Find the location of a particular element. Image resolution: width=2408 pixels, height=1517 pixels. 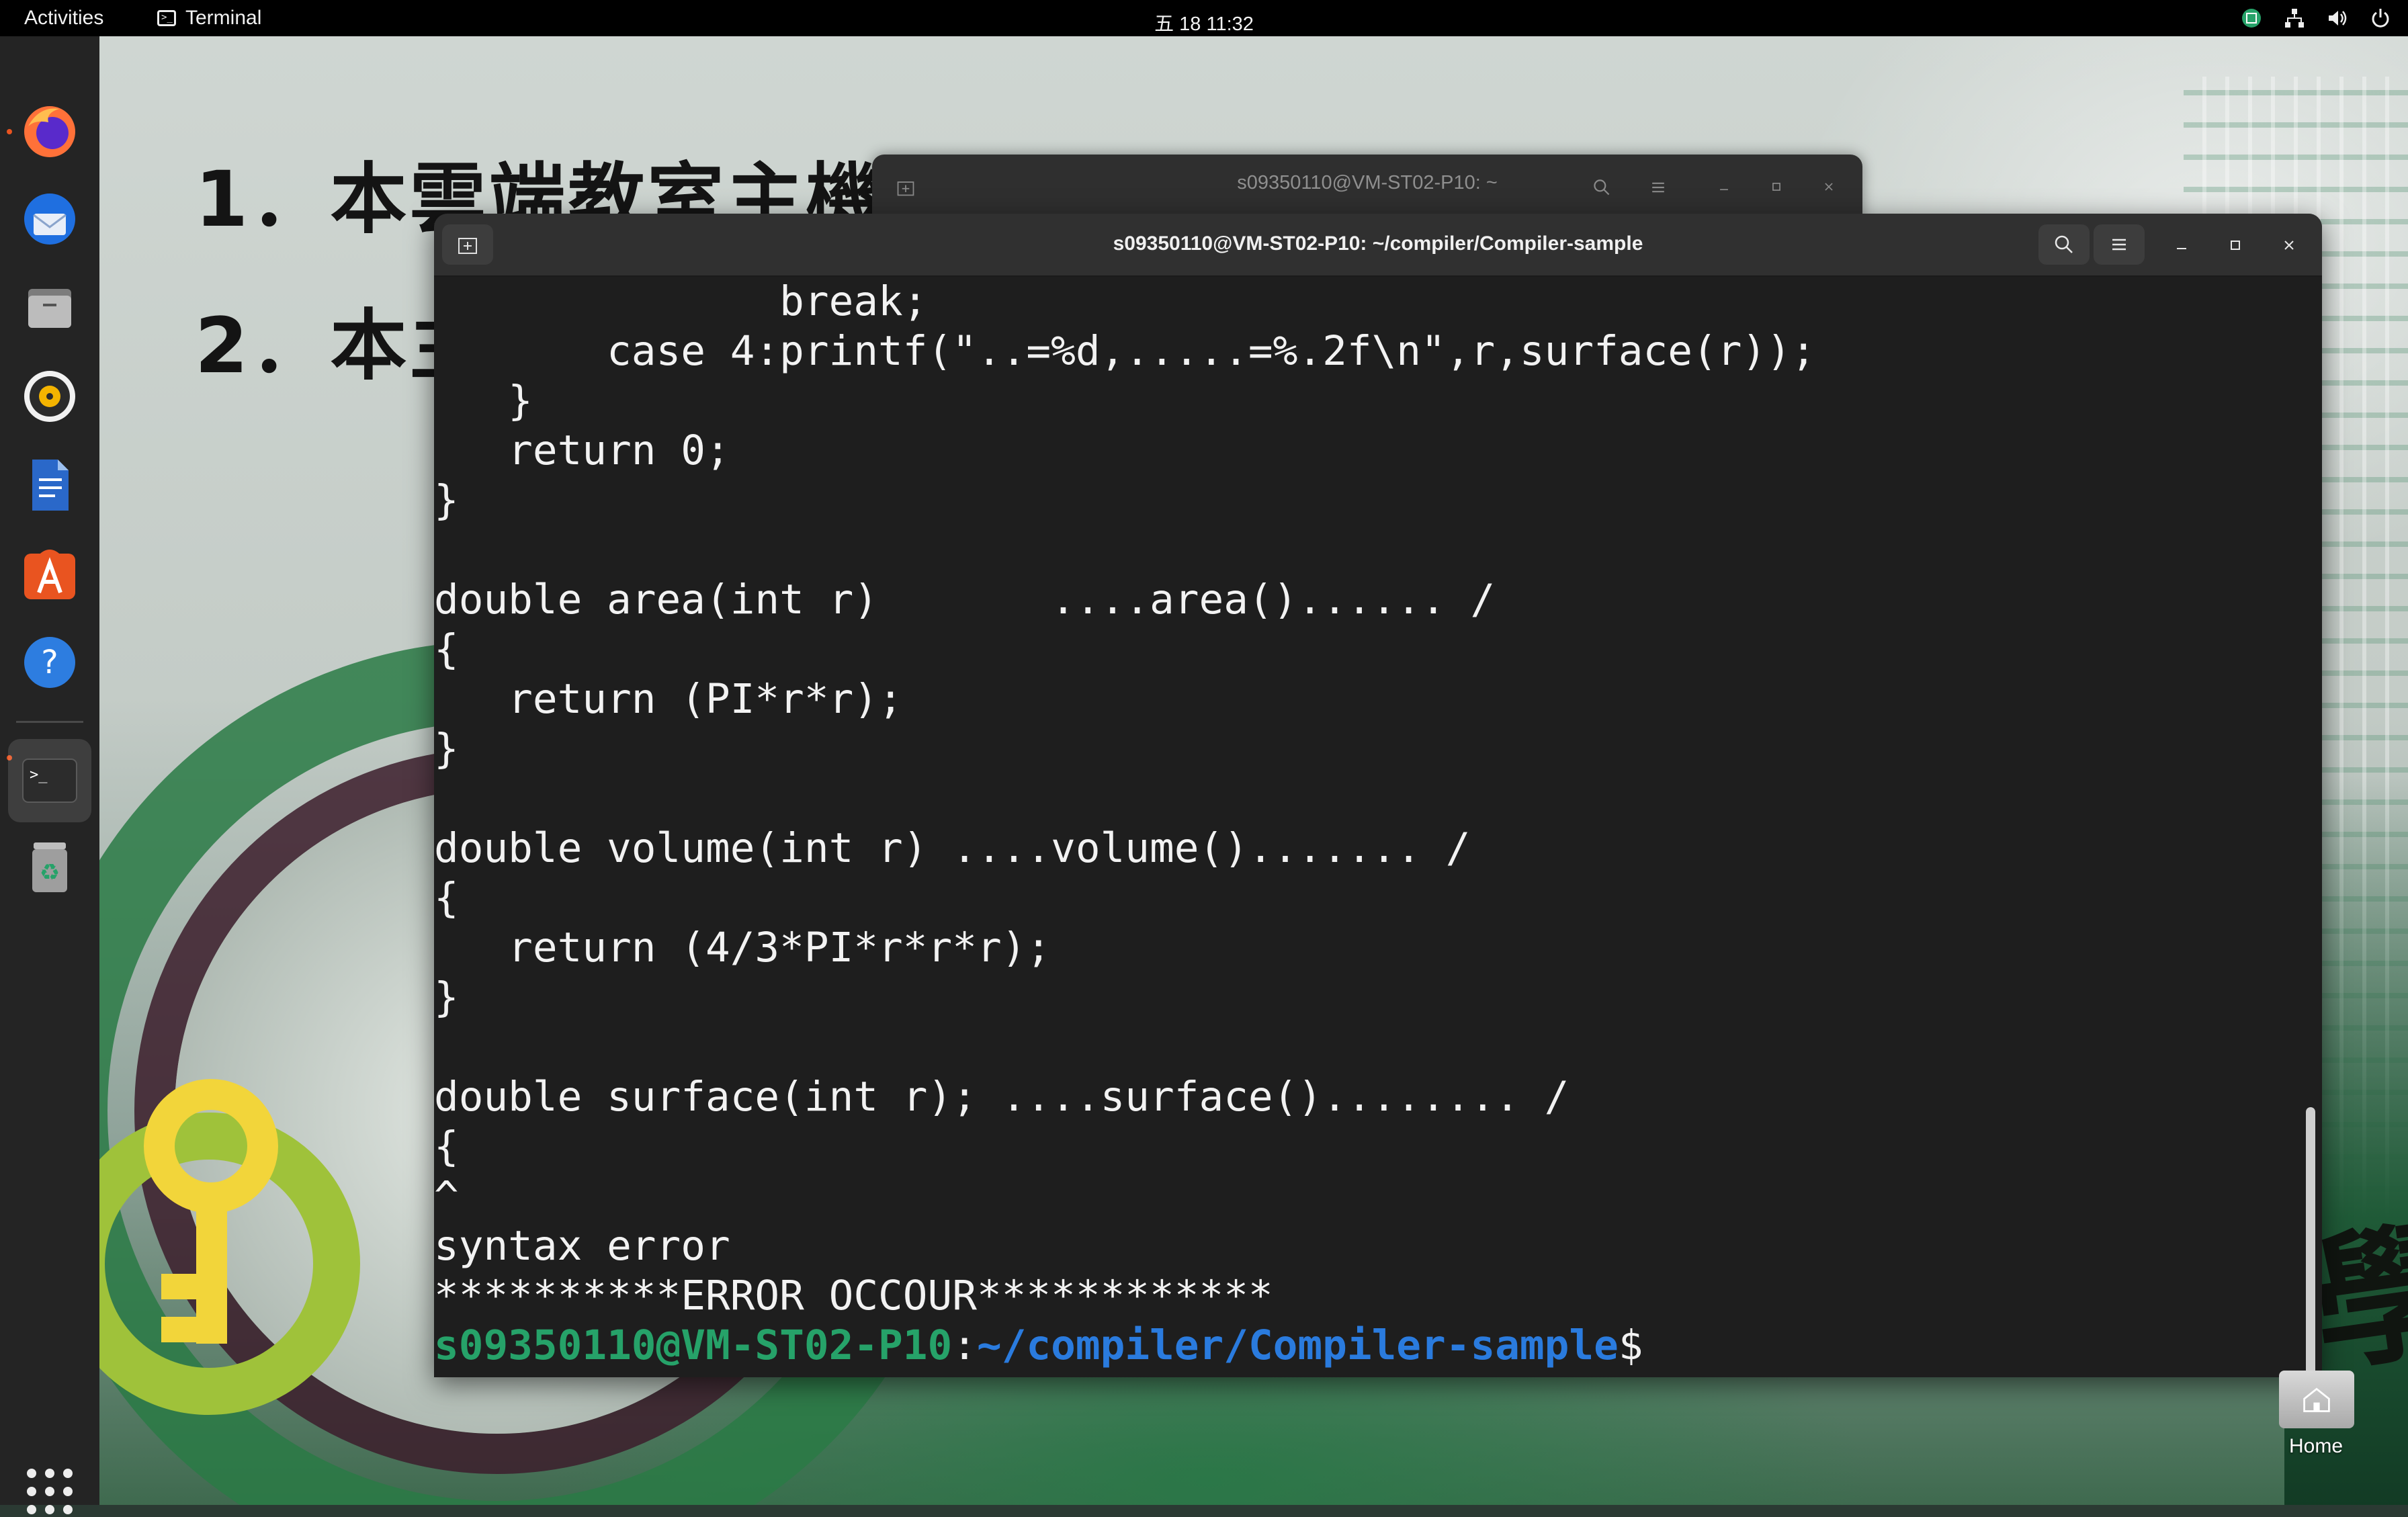

key-logo-shaft is located at coordinates (211, 1275).